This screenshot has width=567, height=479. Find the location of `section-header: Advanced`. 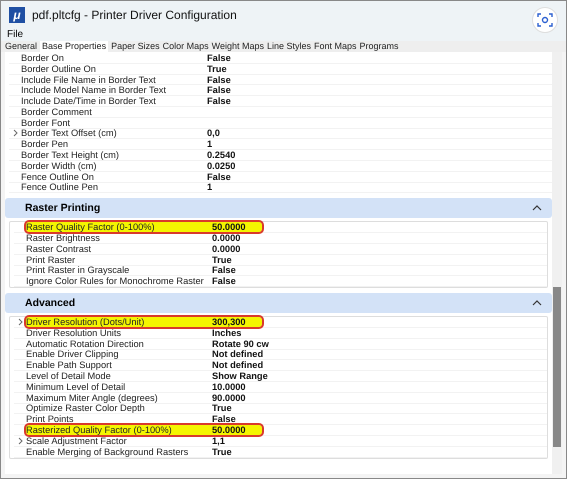

section-header: Advanced is located at coordinates (278, 303).